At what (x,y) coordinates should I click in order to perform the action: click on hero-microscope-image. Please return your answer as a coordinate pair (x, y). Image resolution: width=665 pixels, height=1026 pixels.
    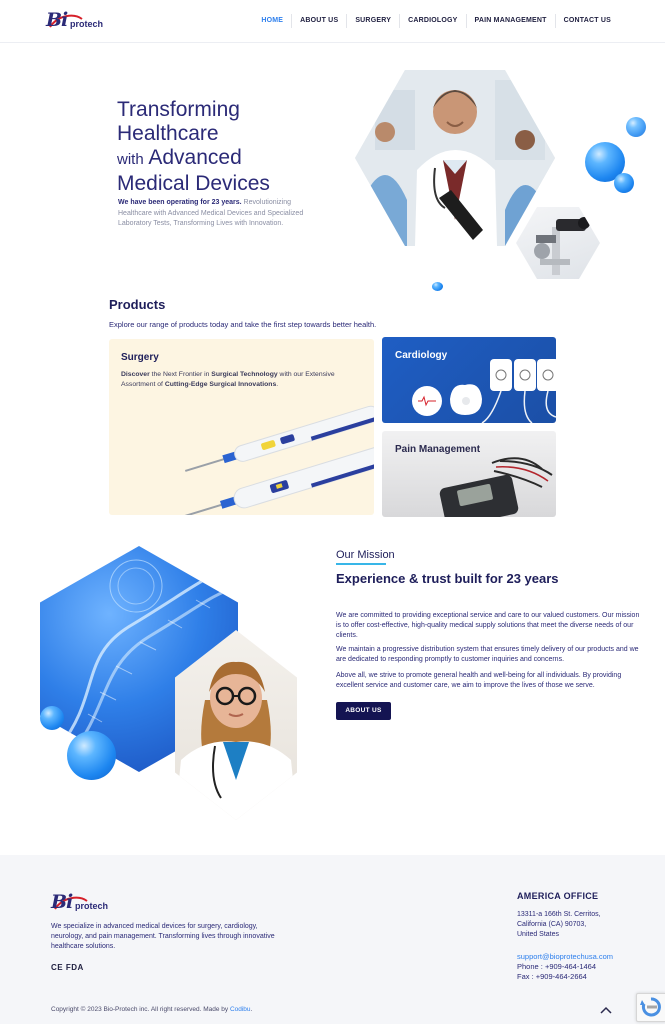
    Looking at the image, I should click on (558, 243).